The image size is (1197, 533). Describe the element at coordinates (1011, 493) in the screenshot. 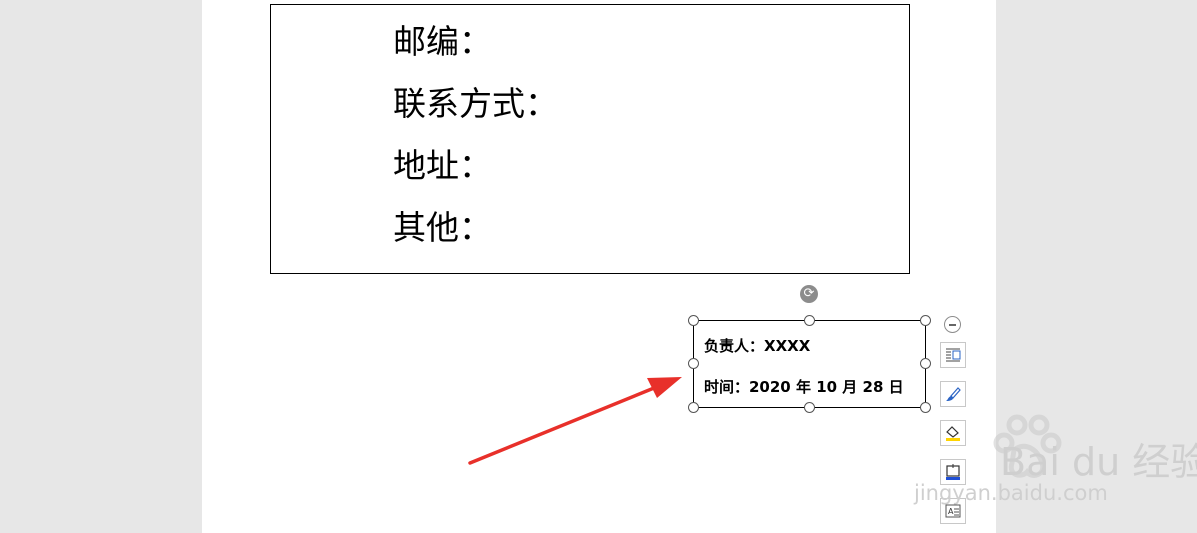

I see `watermark-url: jingyan.baidu.com` at that location.